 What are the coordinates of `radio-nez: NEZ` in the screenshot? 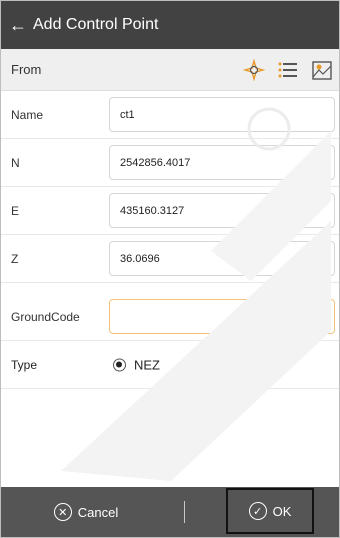 It's located at (136, 364).